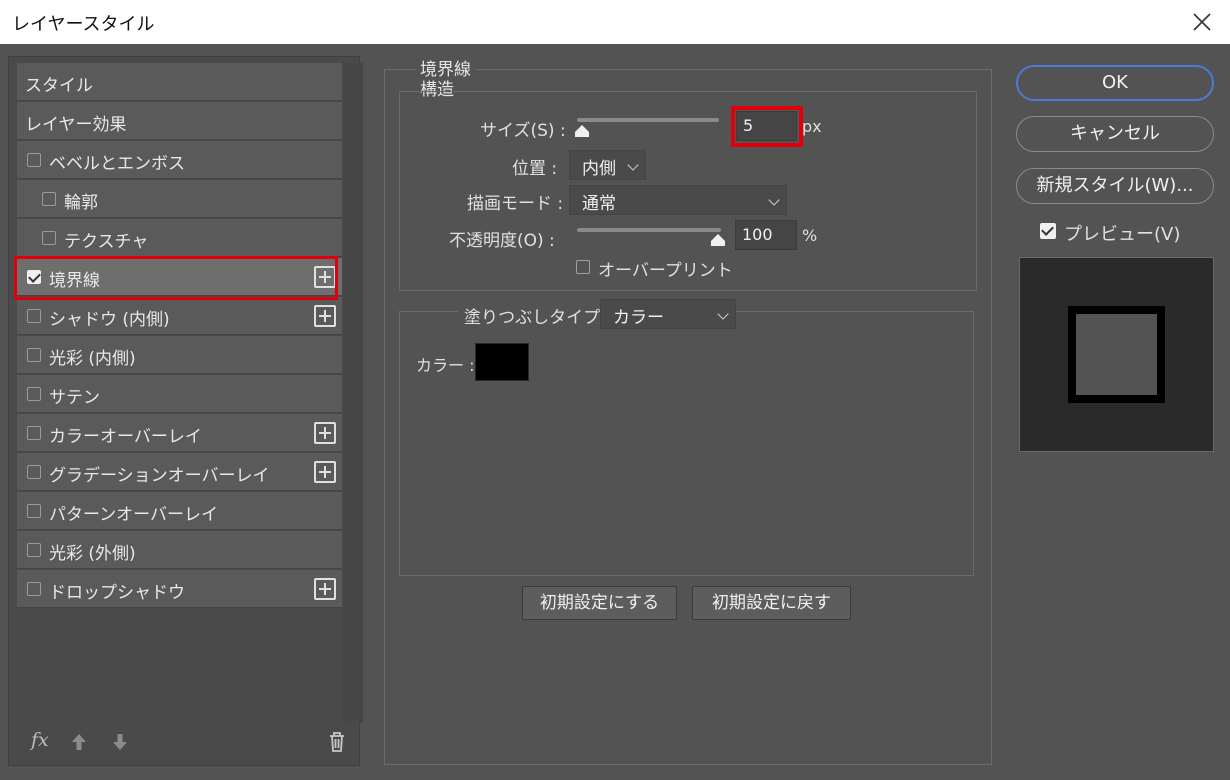 The width and height of the screenshot is (1230, 780). What do you see at coordinates (502, 241) in the screenshot?
I see `opacity-label: 不透明度(O) :` at bounding box center [502, 241].